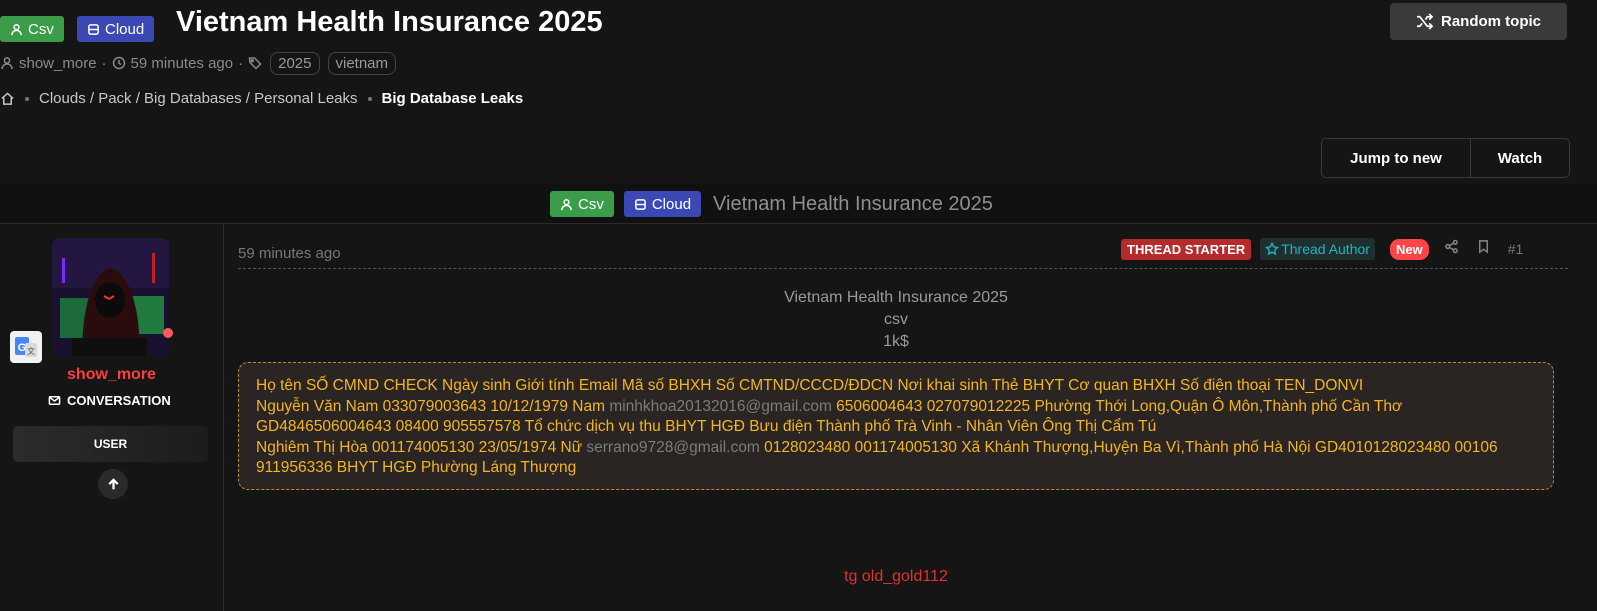 The height and width of the screenshot is (611, 1597). I want to click on bookmark-icon, so click(1483, 249).